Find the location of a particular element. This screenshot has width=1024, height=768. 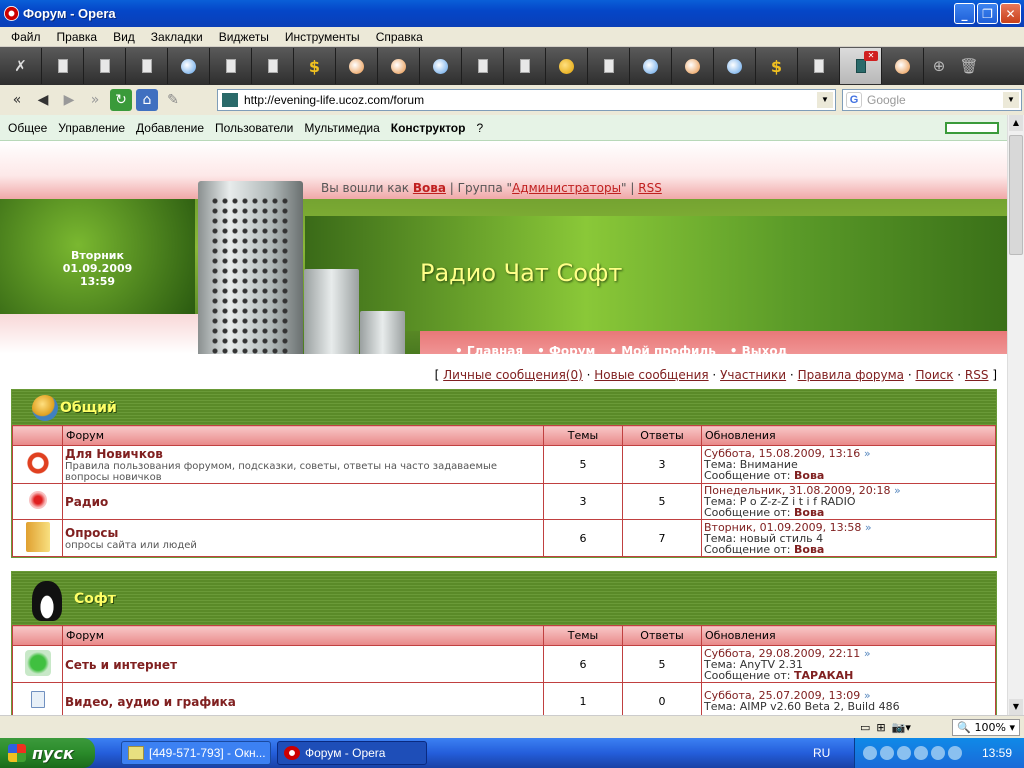

tab-tools: ✗ is located at coordinates (21, 66).